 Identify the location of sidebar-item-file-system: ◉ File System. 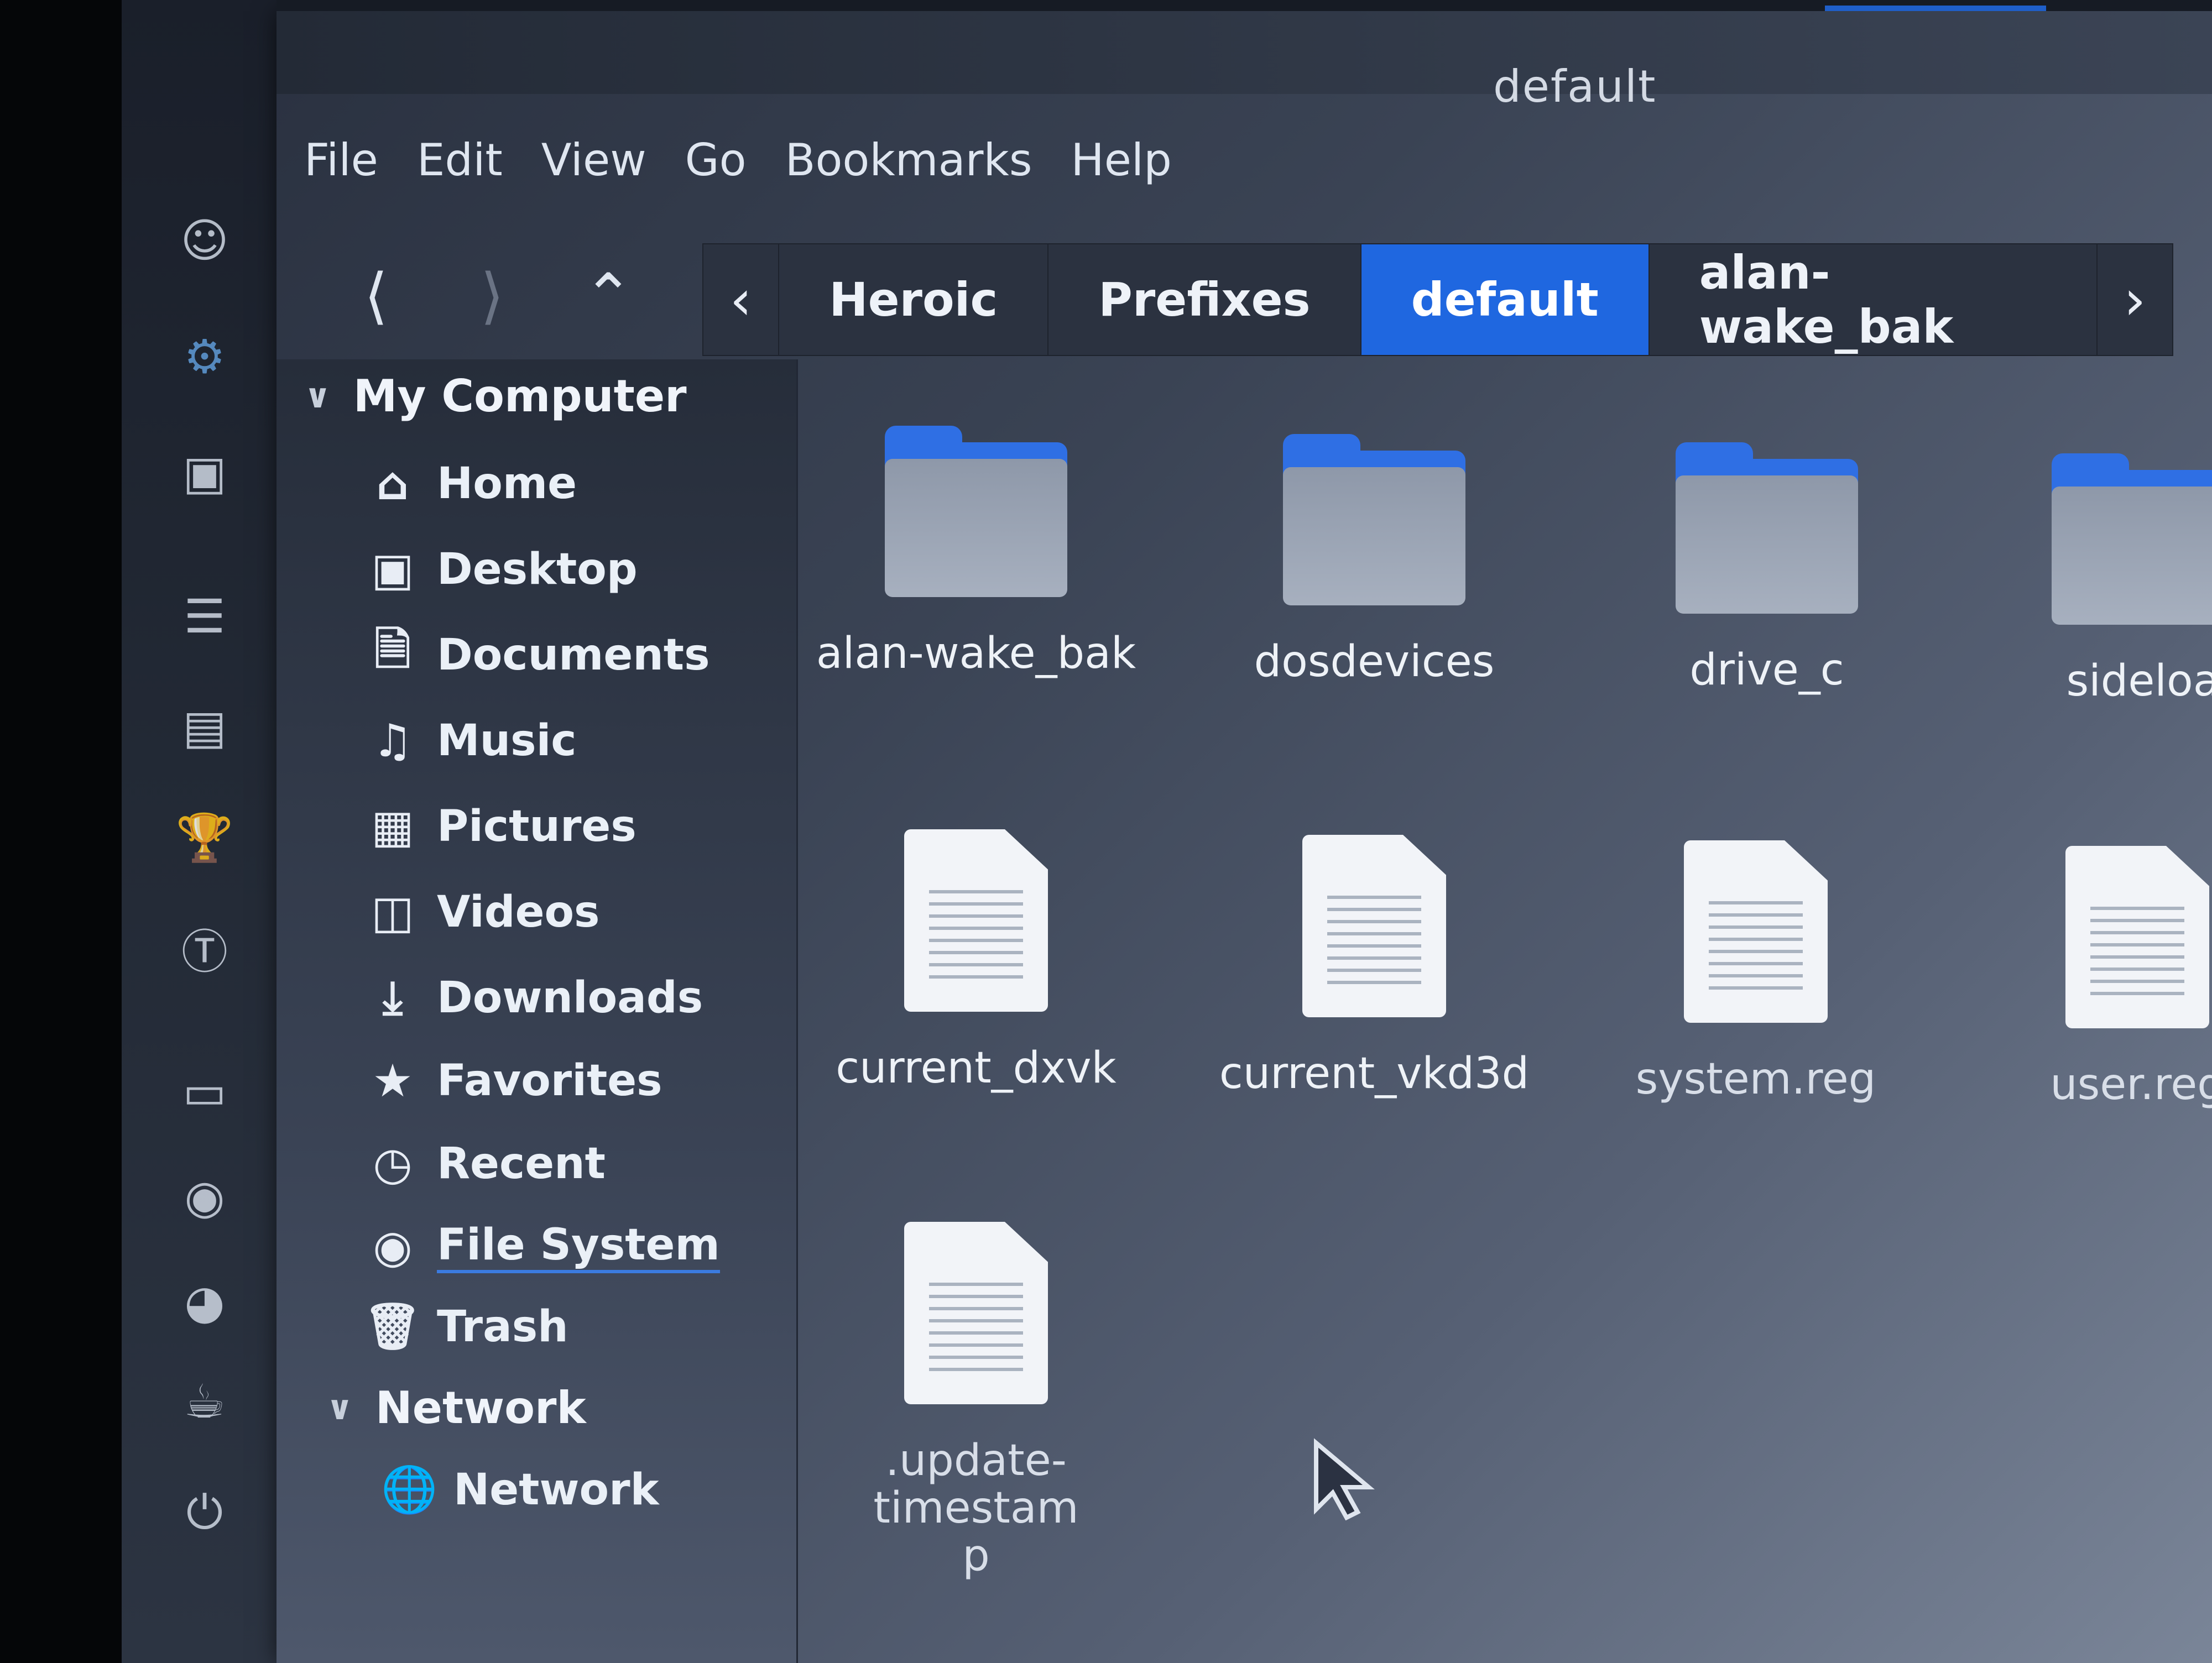
(540, 1247).